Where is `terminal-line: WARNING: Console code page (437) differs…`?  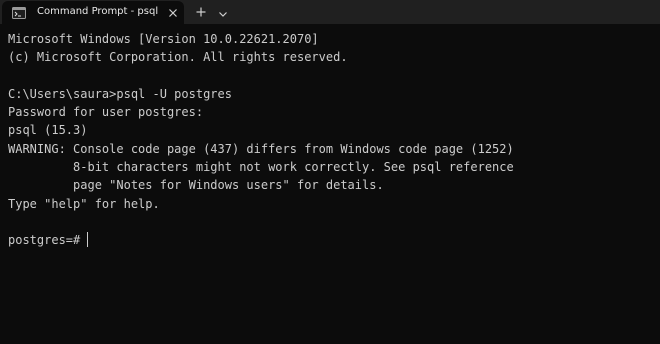
terminal-line: WARNING: Console code page (437) differs… is located at coordinates (261, 148).